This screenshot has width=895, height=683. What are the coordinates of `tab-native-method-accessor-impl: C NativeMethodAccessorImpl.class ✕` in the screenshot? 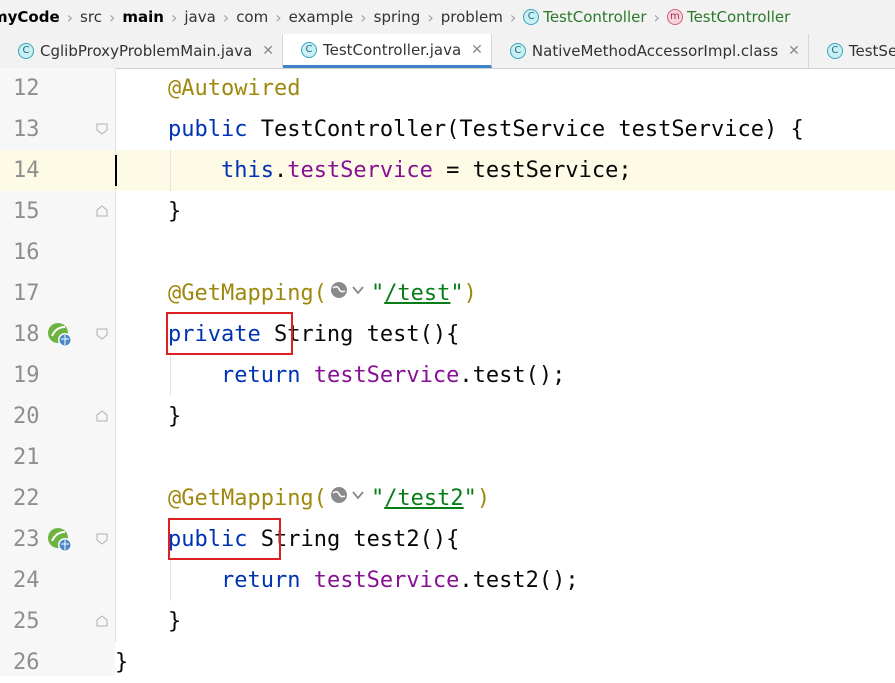 It's located at (650, 51).